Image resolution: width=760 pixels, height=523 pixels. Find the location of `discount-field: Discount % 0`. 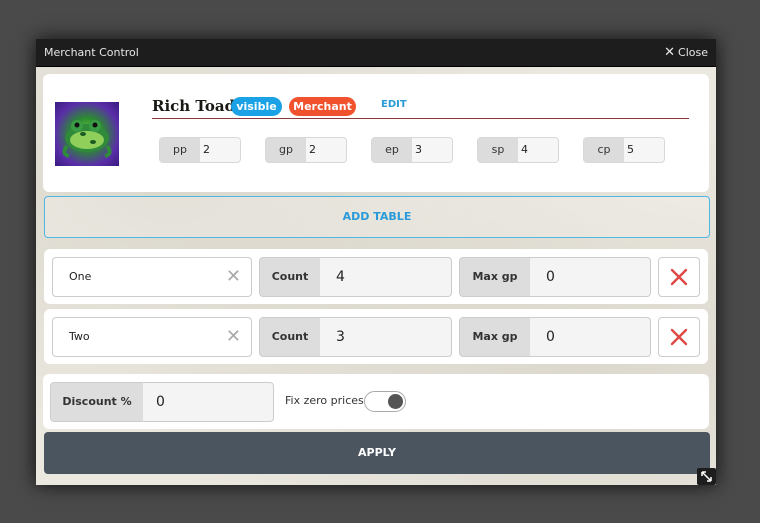

discount-field: Discount % 0 is located at coordinates (162, 402).